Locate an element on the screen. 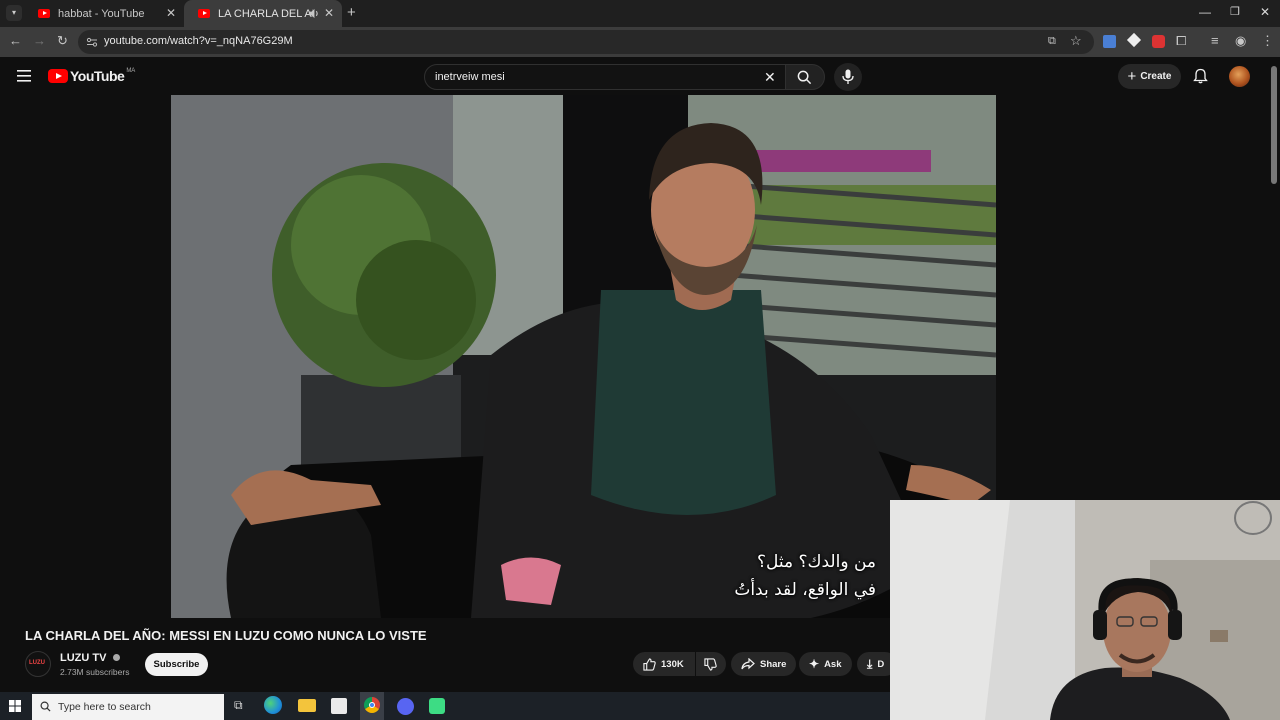  task-view-icon: ⧉ is located at coordinates (238, 705).